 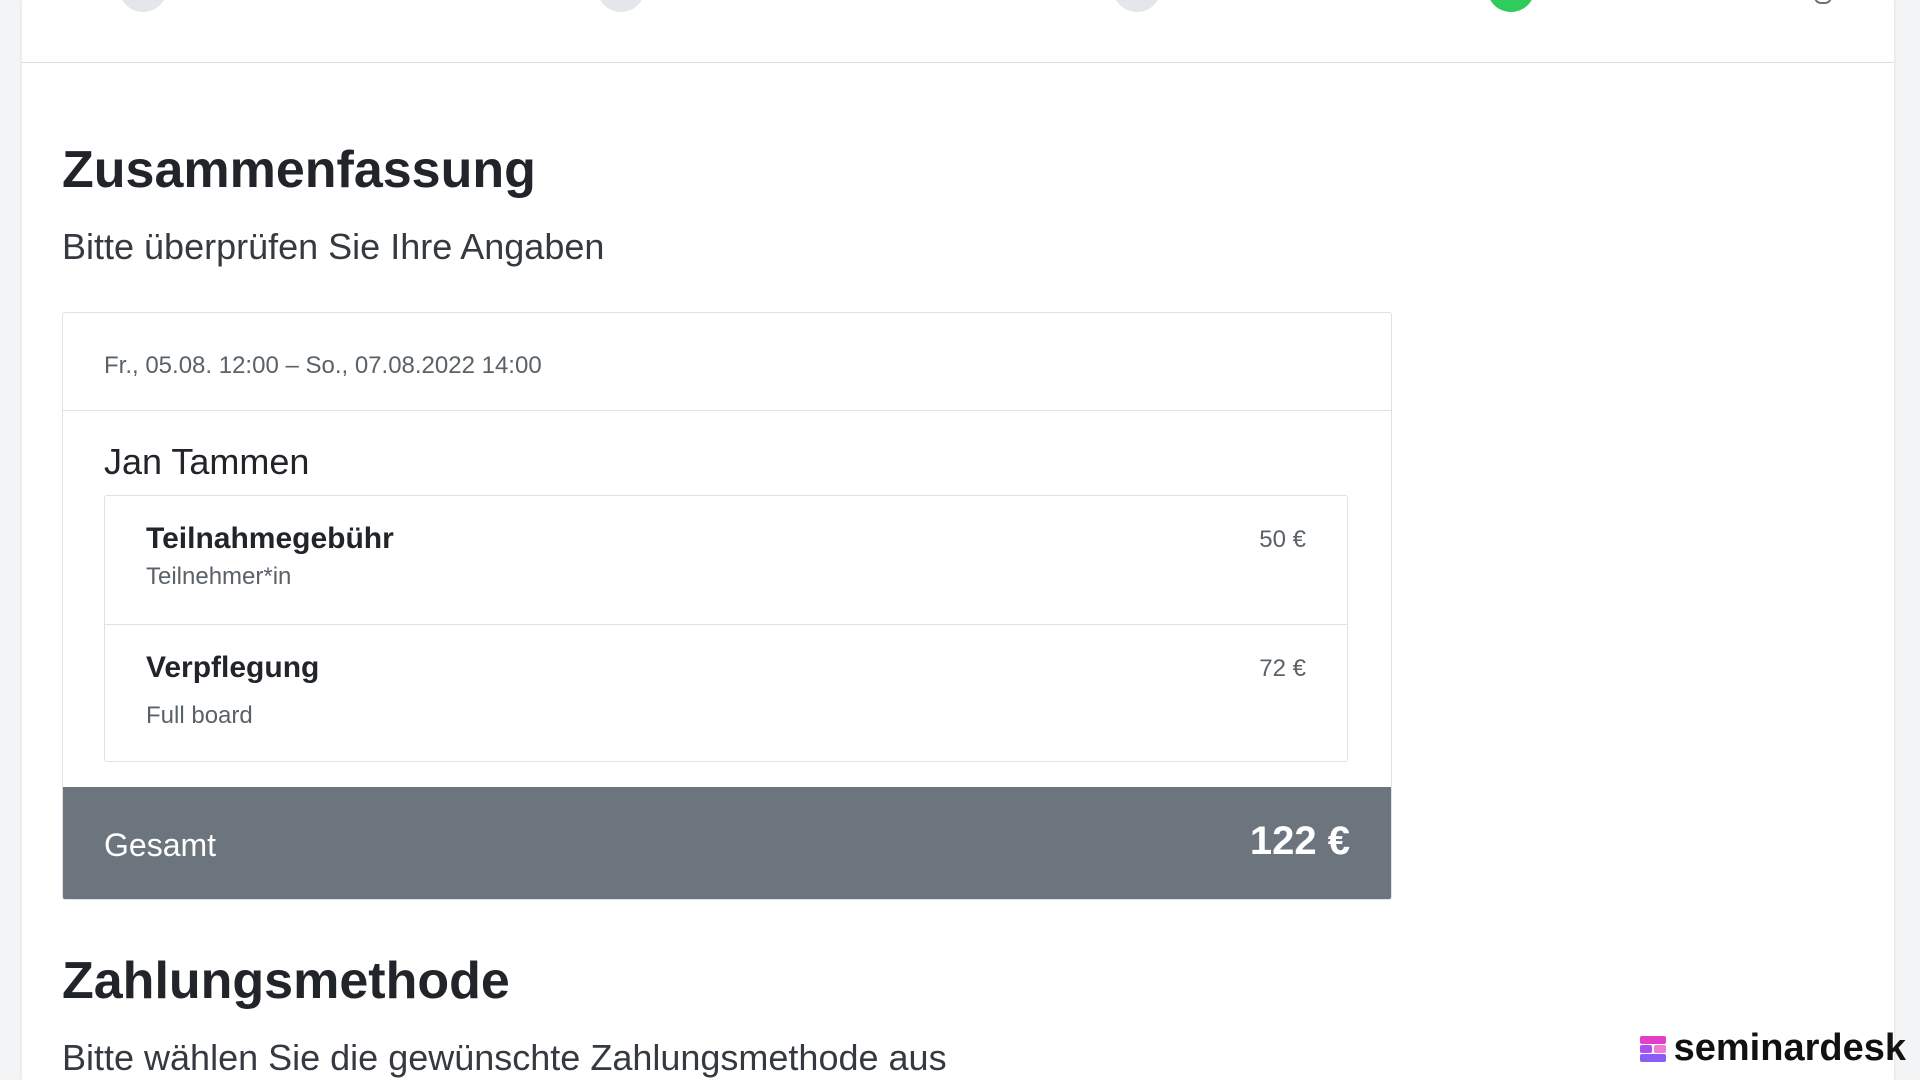 What do you see at coordinates (286, 981) in the screenshot?
I see `payment-method-heading: Zahlungsmethode` at bounding box center [286, 981].